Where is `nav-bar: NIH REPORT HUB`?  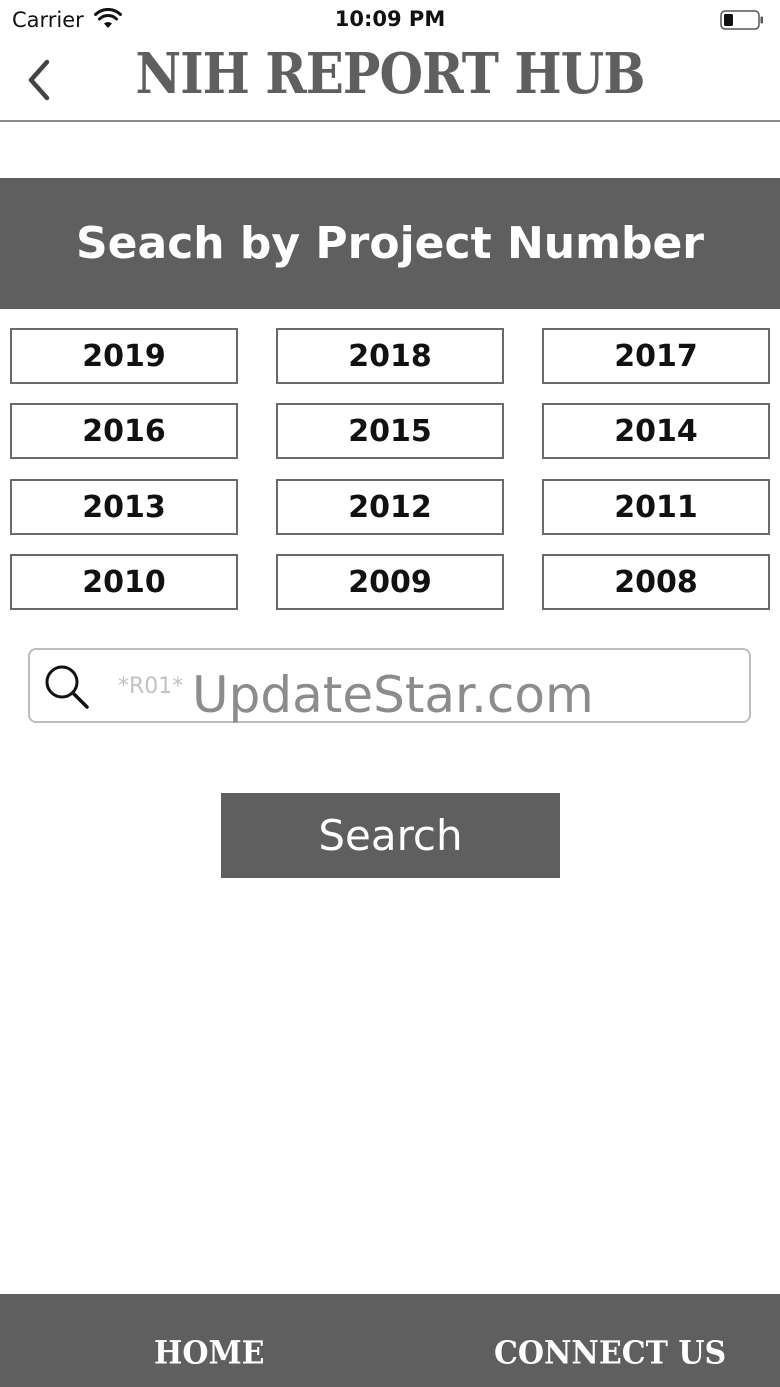 nav-bar: NIH REPORT HUB is located at coordinates (390, 81).